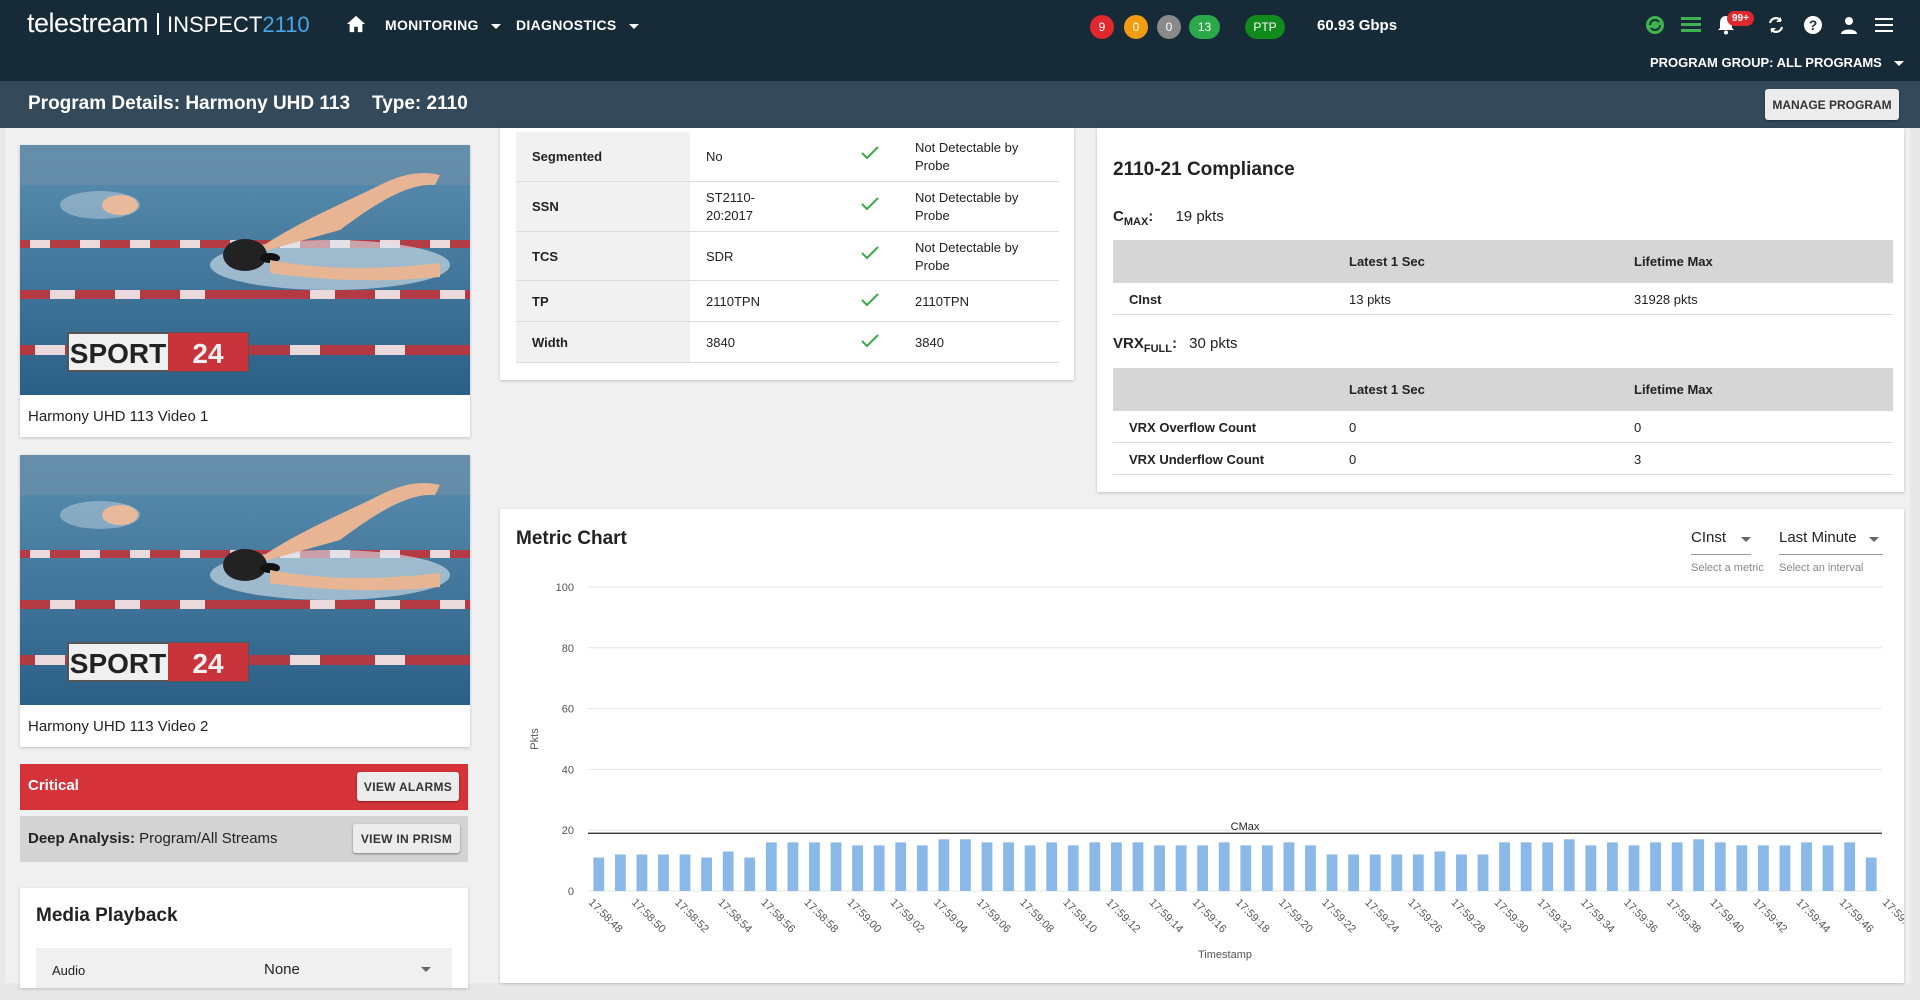 The image size is (1920, 1000). I want to click on x-tick-label: 17:58:48, so click(605, 916).